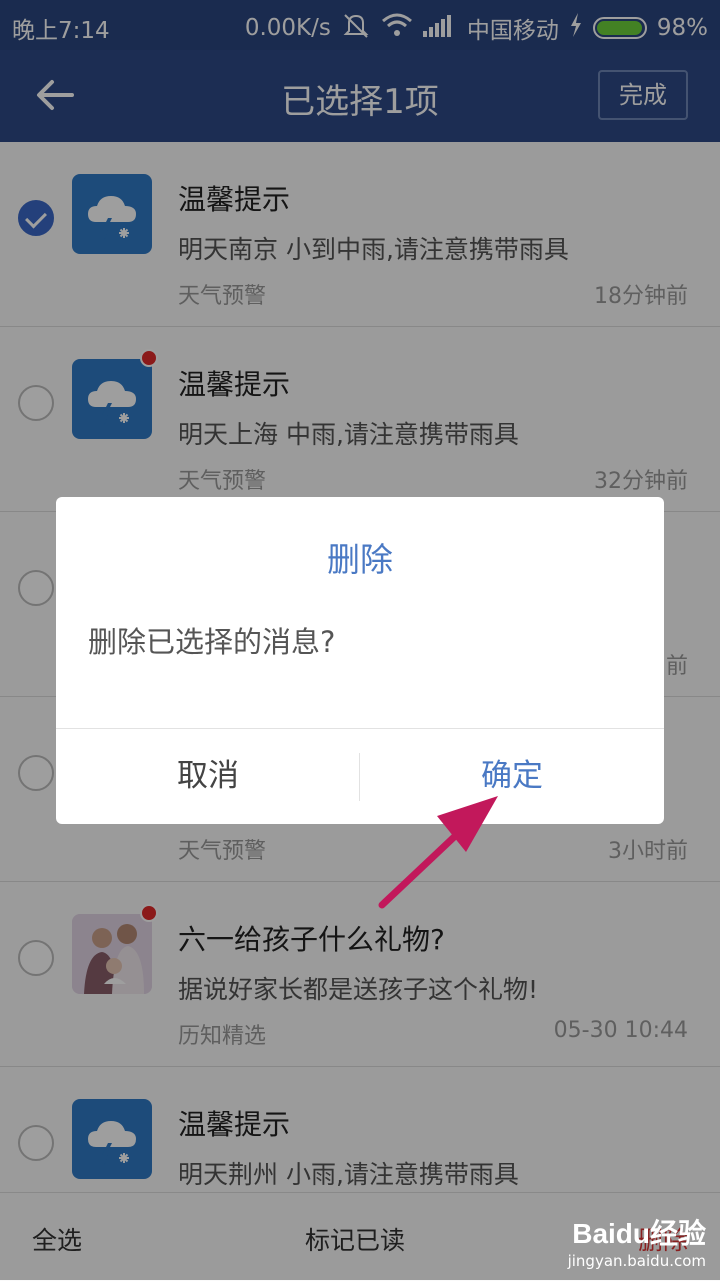  I want to click on dialog-title: 删除, so click(360, 559).